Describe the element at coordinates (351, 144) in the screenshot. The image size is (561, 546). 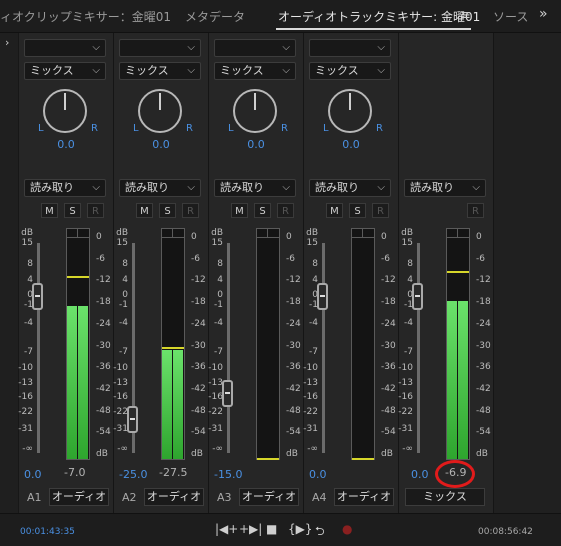
I see `track-4-pan-value: 0.0` at that location.